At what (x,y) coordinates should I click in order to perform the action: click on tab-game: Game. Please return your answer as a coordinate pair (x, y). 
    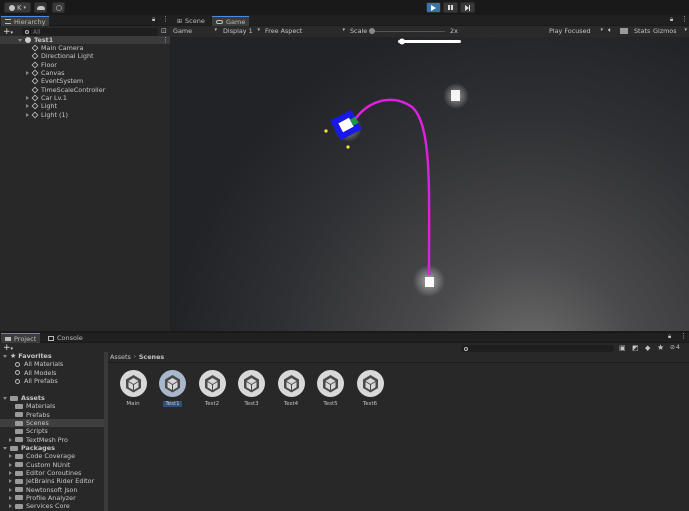
    Looking at the image, I should click on (231, 21).